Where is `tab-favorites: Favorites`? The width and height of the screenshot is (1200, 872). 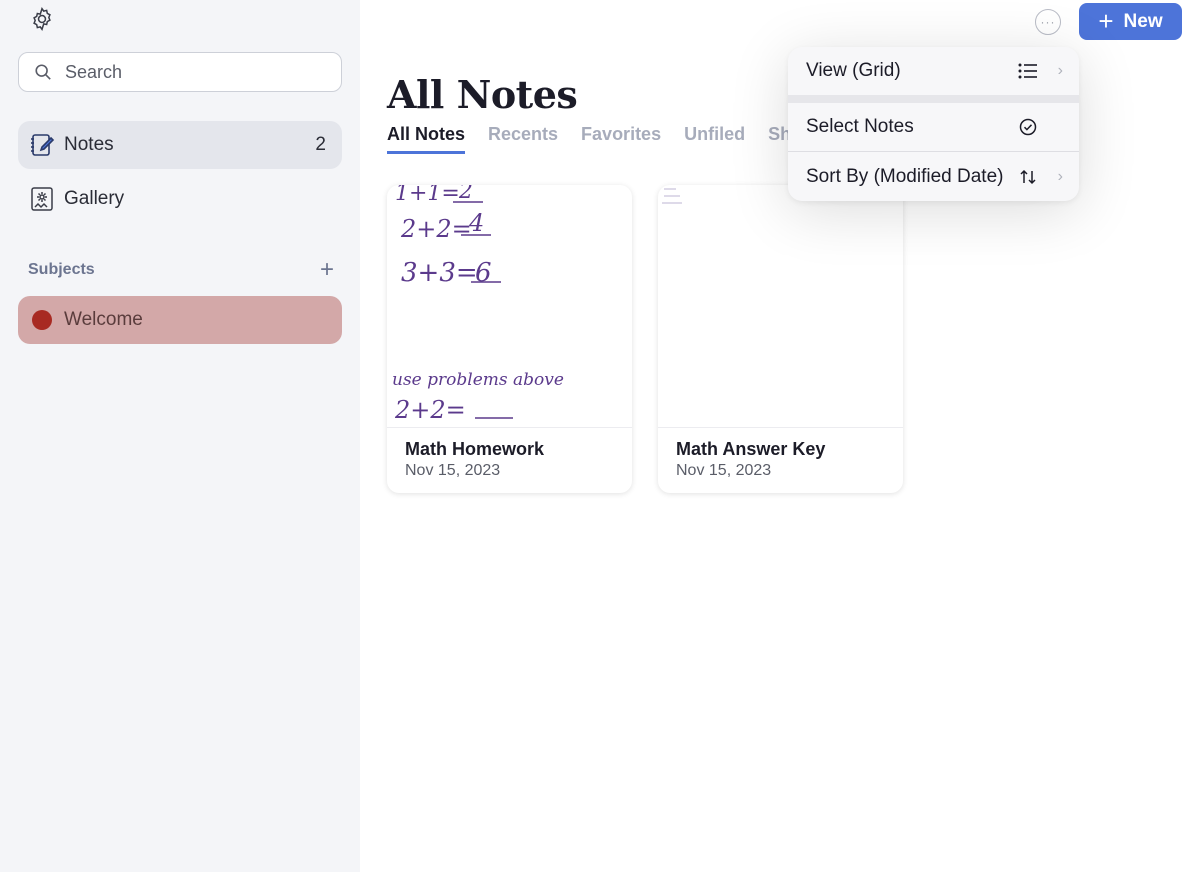
tab-favorites: Favorites is located at coordinates (621, 139).